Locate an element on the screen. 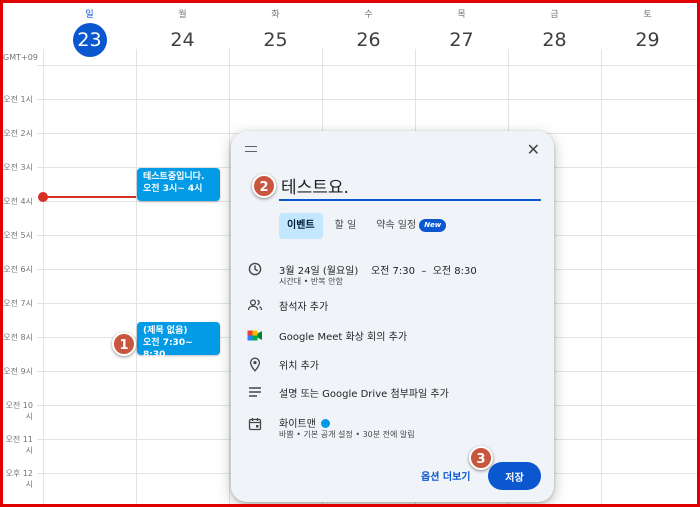 The width and height of the screenshot is (700, 507). add-guests-label: 참석자 추가 is located at coordinates (304, 307).